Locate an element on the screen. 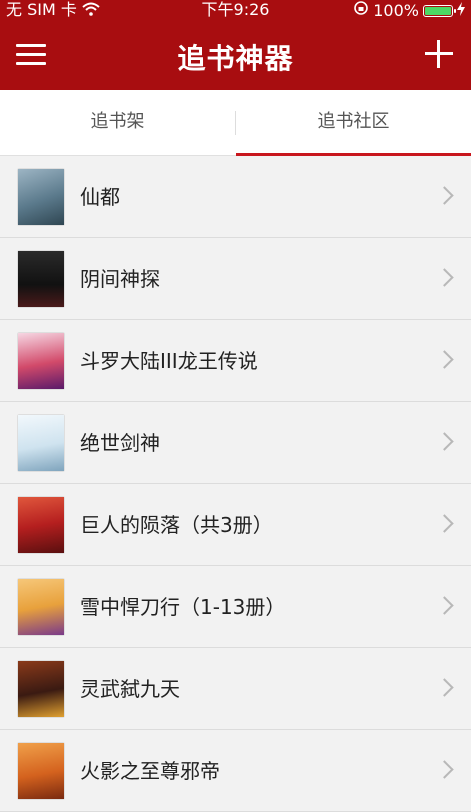  book-title: 巨人的陨落（共3册） is located at coordinates (176, 525).